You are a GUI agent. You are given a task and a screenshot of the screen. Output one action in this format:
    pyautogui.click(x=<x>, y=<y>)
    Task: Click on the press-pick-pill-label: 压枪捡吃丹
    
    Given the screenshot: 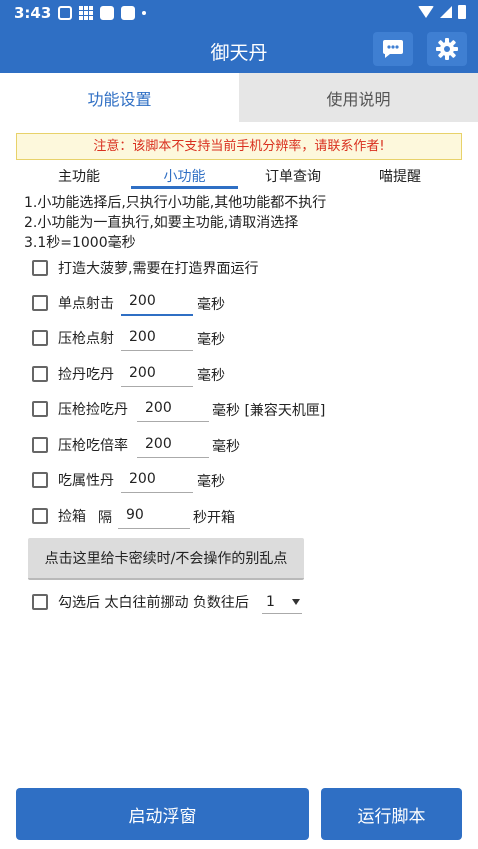 What is the action you would take?
    pyautogui.click(x=93, y=410)
    